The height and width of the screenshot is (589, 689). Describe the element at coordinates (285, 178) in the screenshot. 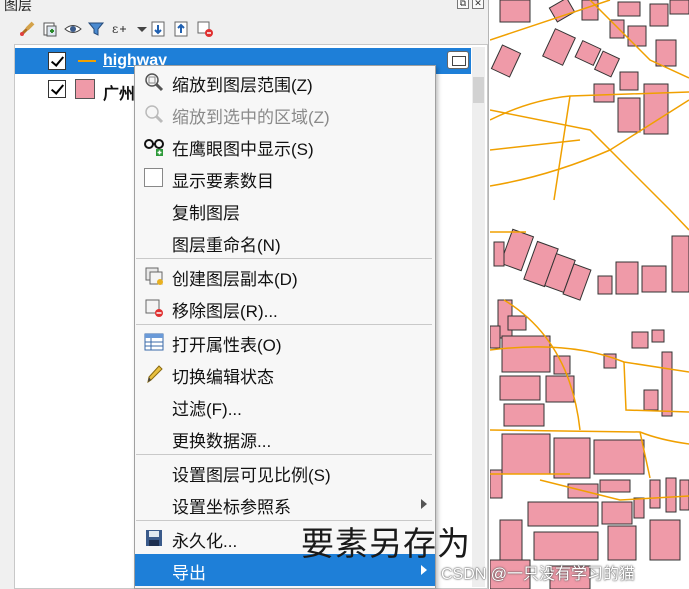

I see `menu-item-show-feature-count: 显示要素数目` at that location.